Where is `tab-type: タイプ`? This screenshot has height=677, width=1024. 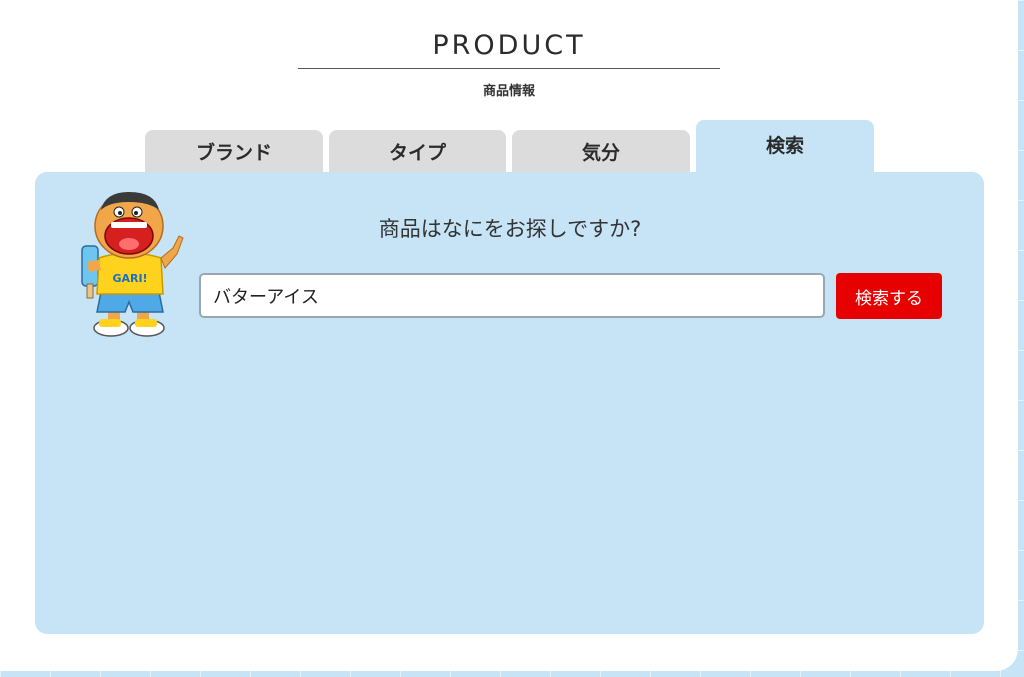
tab-type: タイプ is located at coordinates (417, 154).